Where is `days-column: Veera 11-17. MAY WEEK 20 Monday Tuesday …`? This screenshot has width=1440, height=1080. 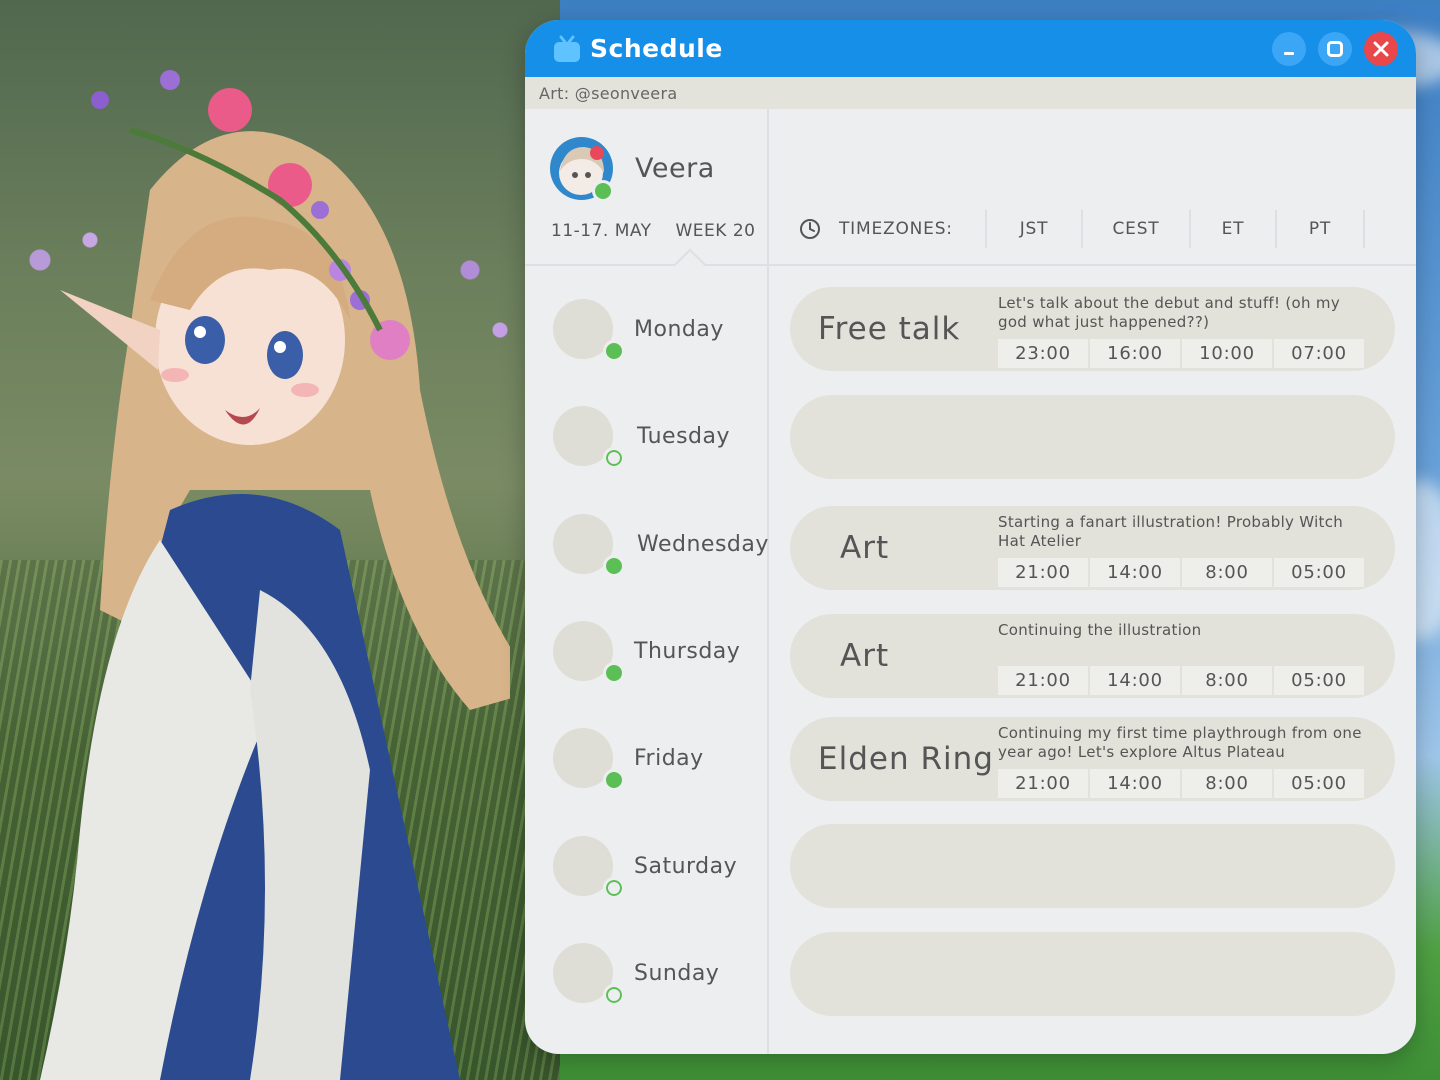 days-column: Veera 11-17. MAY WEEK 20 Monday Tuesday … is located at coordinates (647, 581).